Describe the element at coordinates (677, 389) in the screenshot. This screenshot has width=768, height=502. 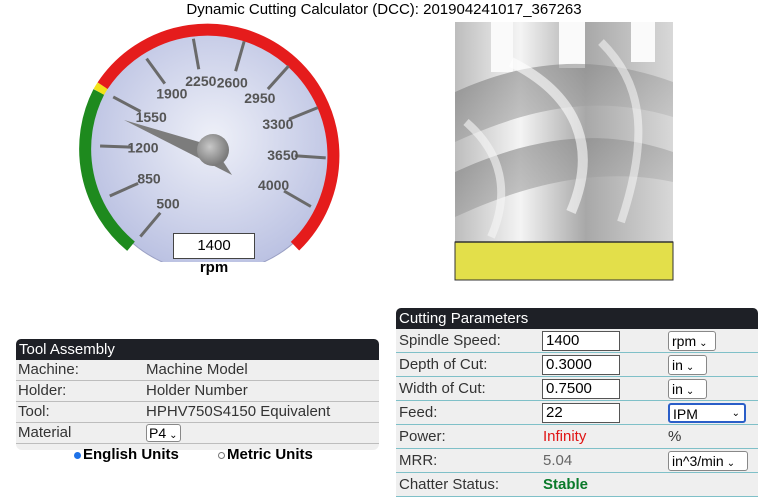
I see `width-unit-value: in` at that location.